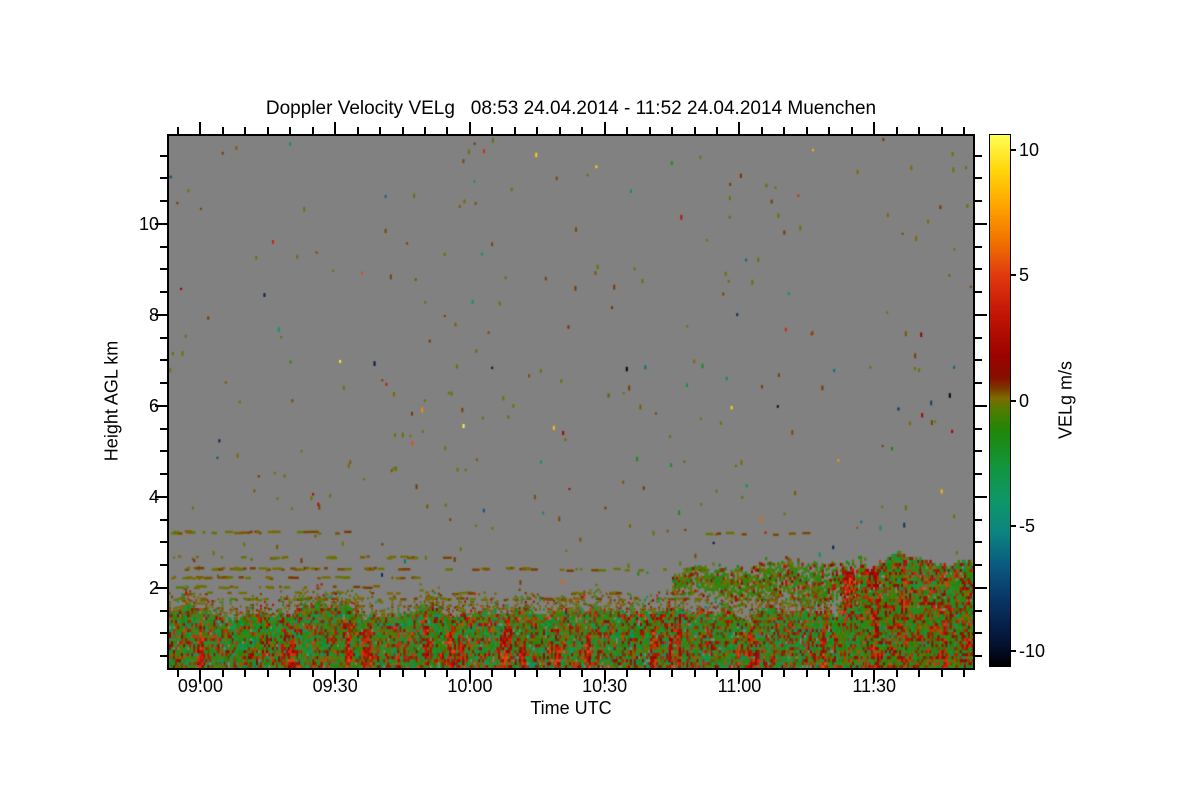 Image resolution: width=1200 pixels, height=800 pixels. What do you see at coordinates (1024, 400) in the screenshot?
I see `colorbar-tick-label: 0` at bounding box center [1024, 400].